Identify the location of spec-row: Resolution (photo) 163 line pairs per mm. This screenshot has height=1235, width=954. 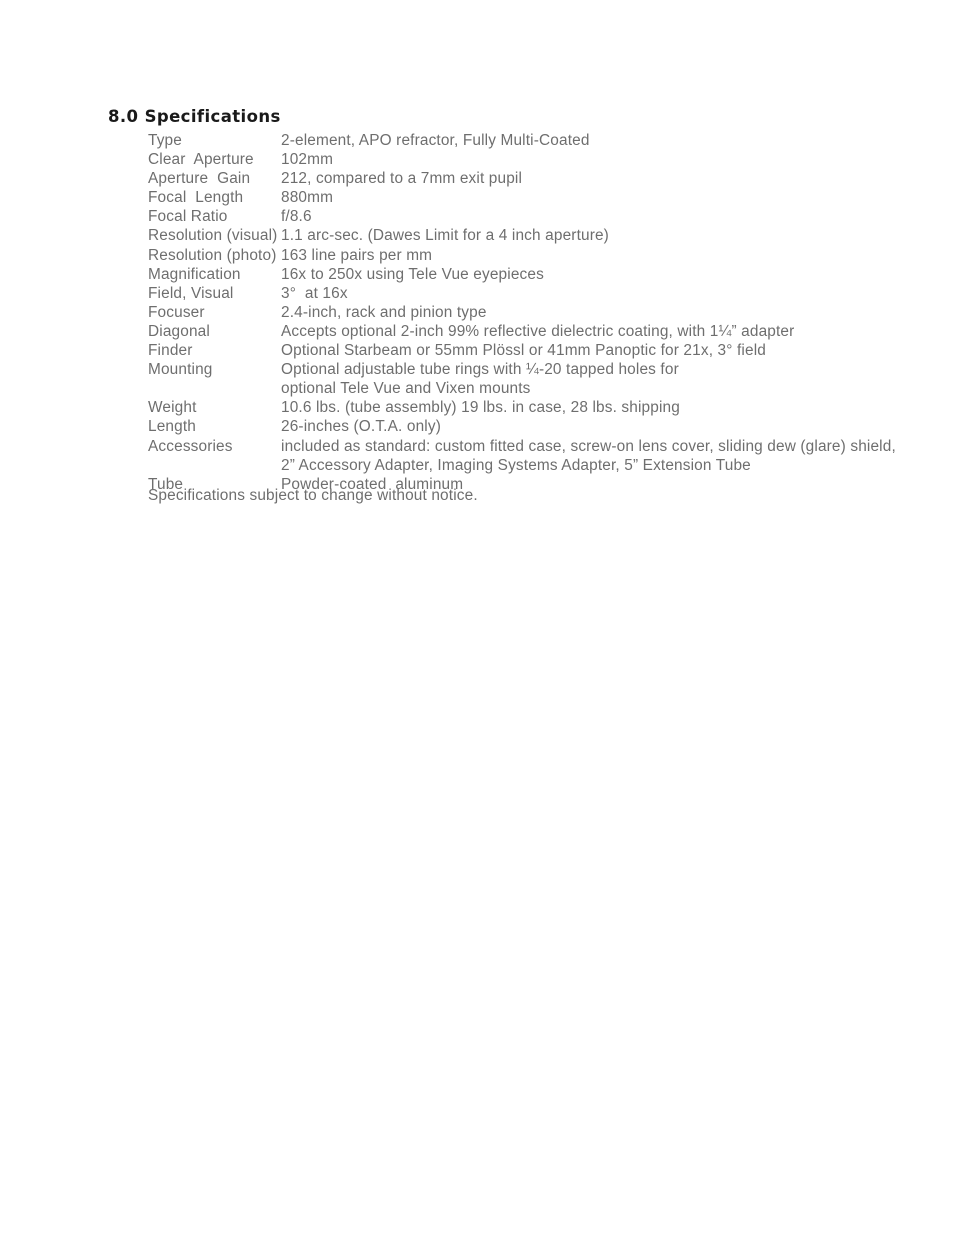
(528, 255).